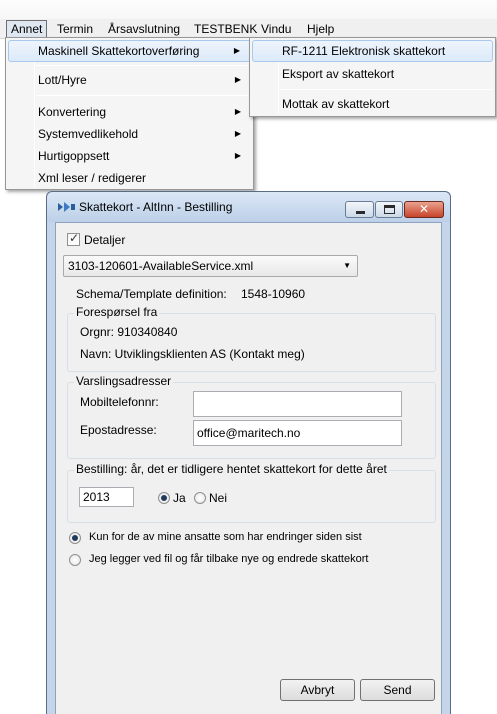  What do you see at coordinates (225, 29) in the screenshot?
I see `menu-testbenk: TESTBENK` at bounding box center [225, 29].